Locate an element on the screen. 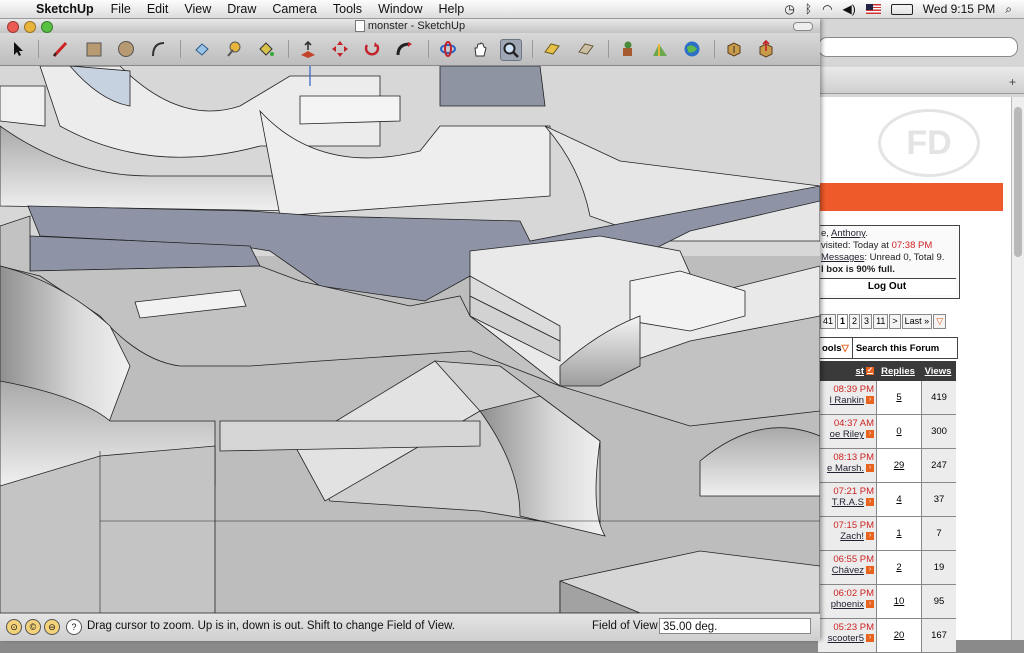 Image resolution: width=1024 pixels, height=653 pixels. replies-count-link: 29 is located at coordinates (899, 465).